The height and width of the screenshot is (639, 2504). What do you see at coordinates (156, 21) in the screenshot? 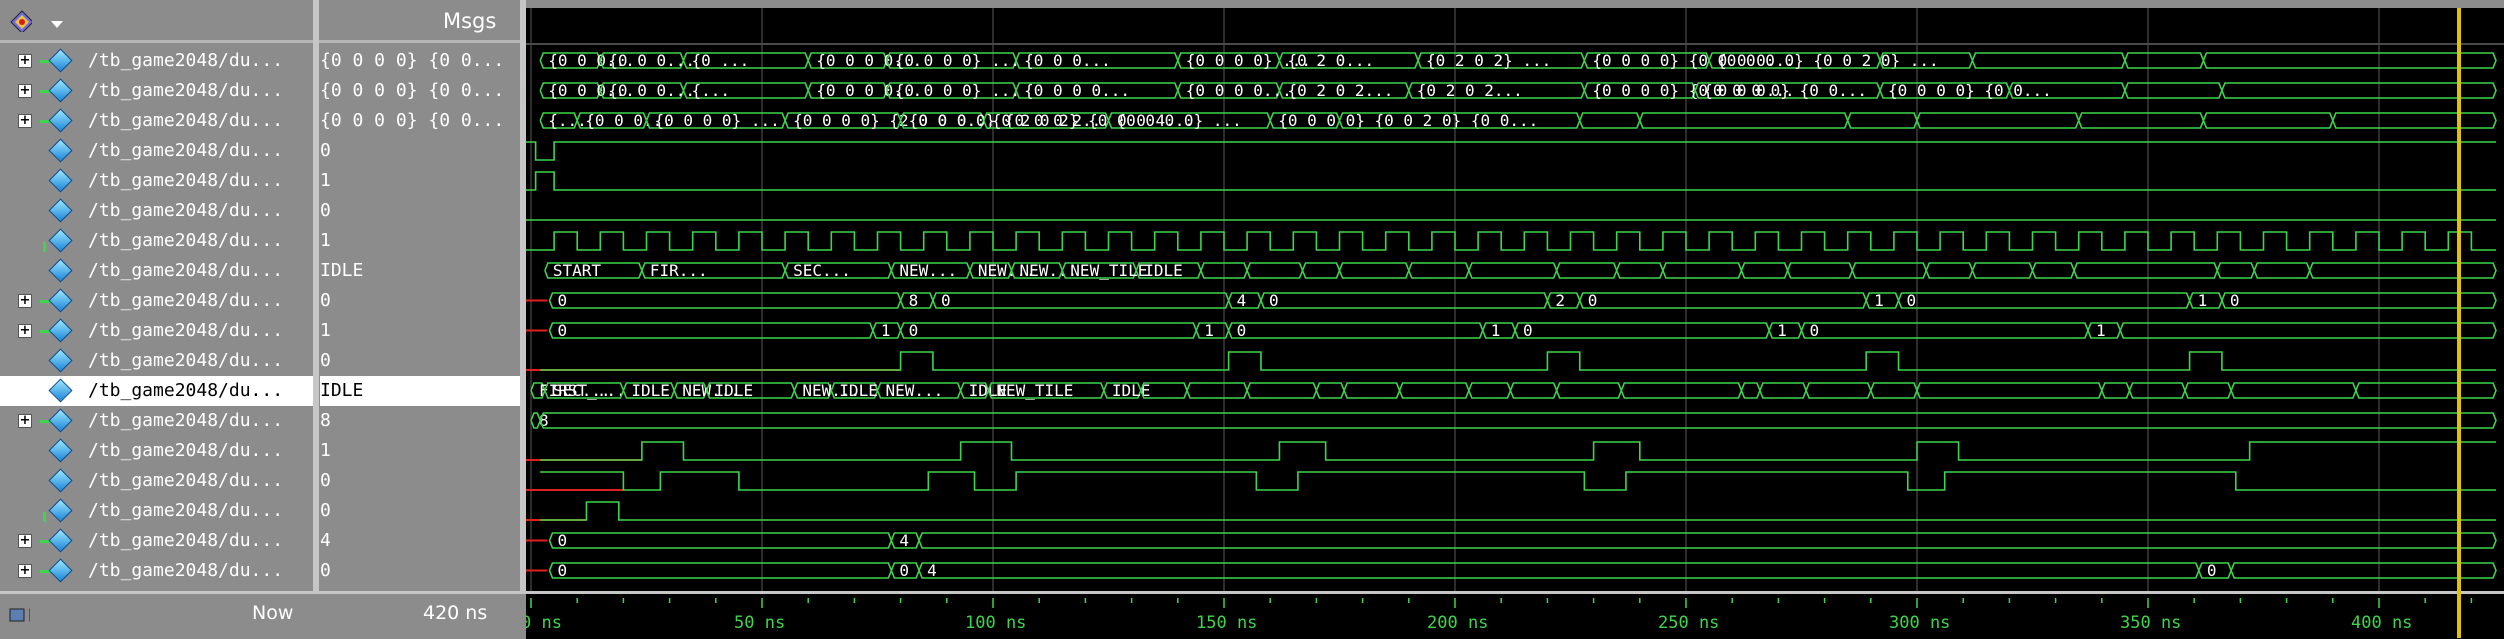
I see `names-header` at bounding box center [156, 21].